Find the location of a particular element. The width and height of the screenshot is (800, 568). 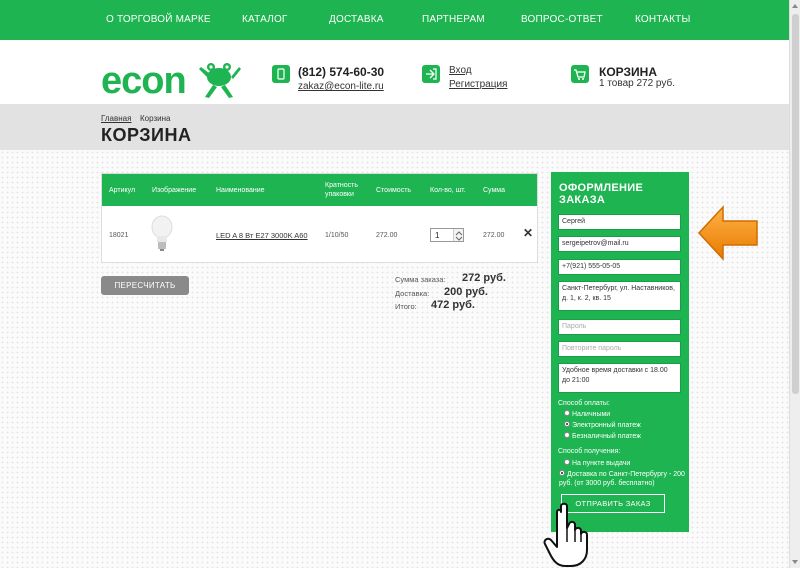

remove-item-icon: ✕ is located at coordinates (528, 233).